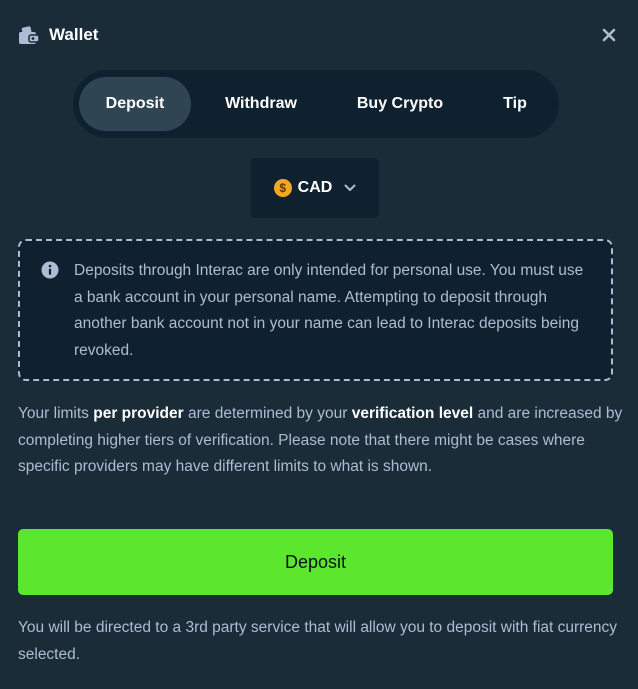 The image size is (638, 689). I want to click on tab-deposit: Deposit, so click(135, 104).